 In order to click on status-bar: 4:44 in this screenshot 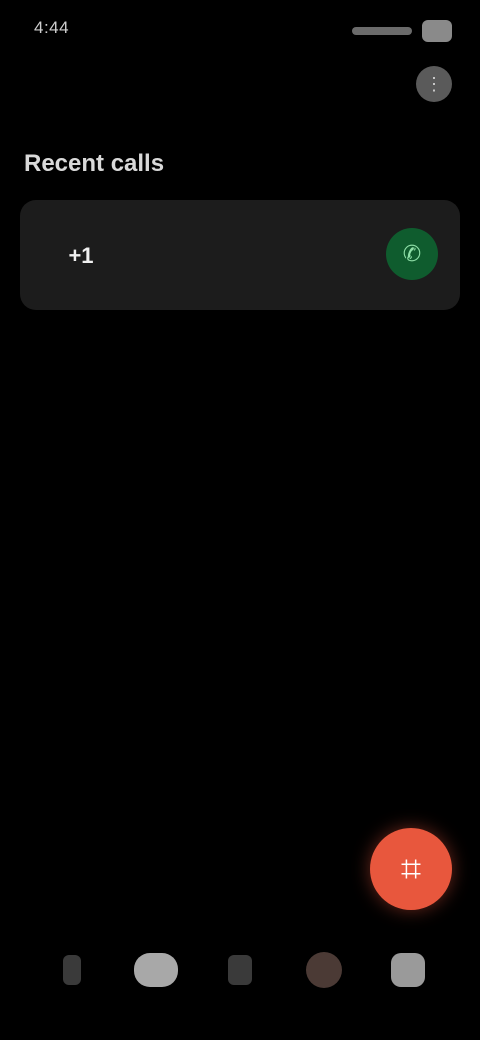, I will do `click(240, 30)`.